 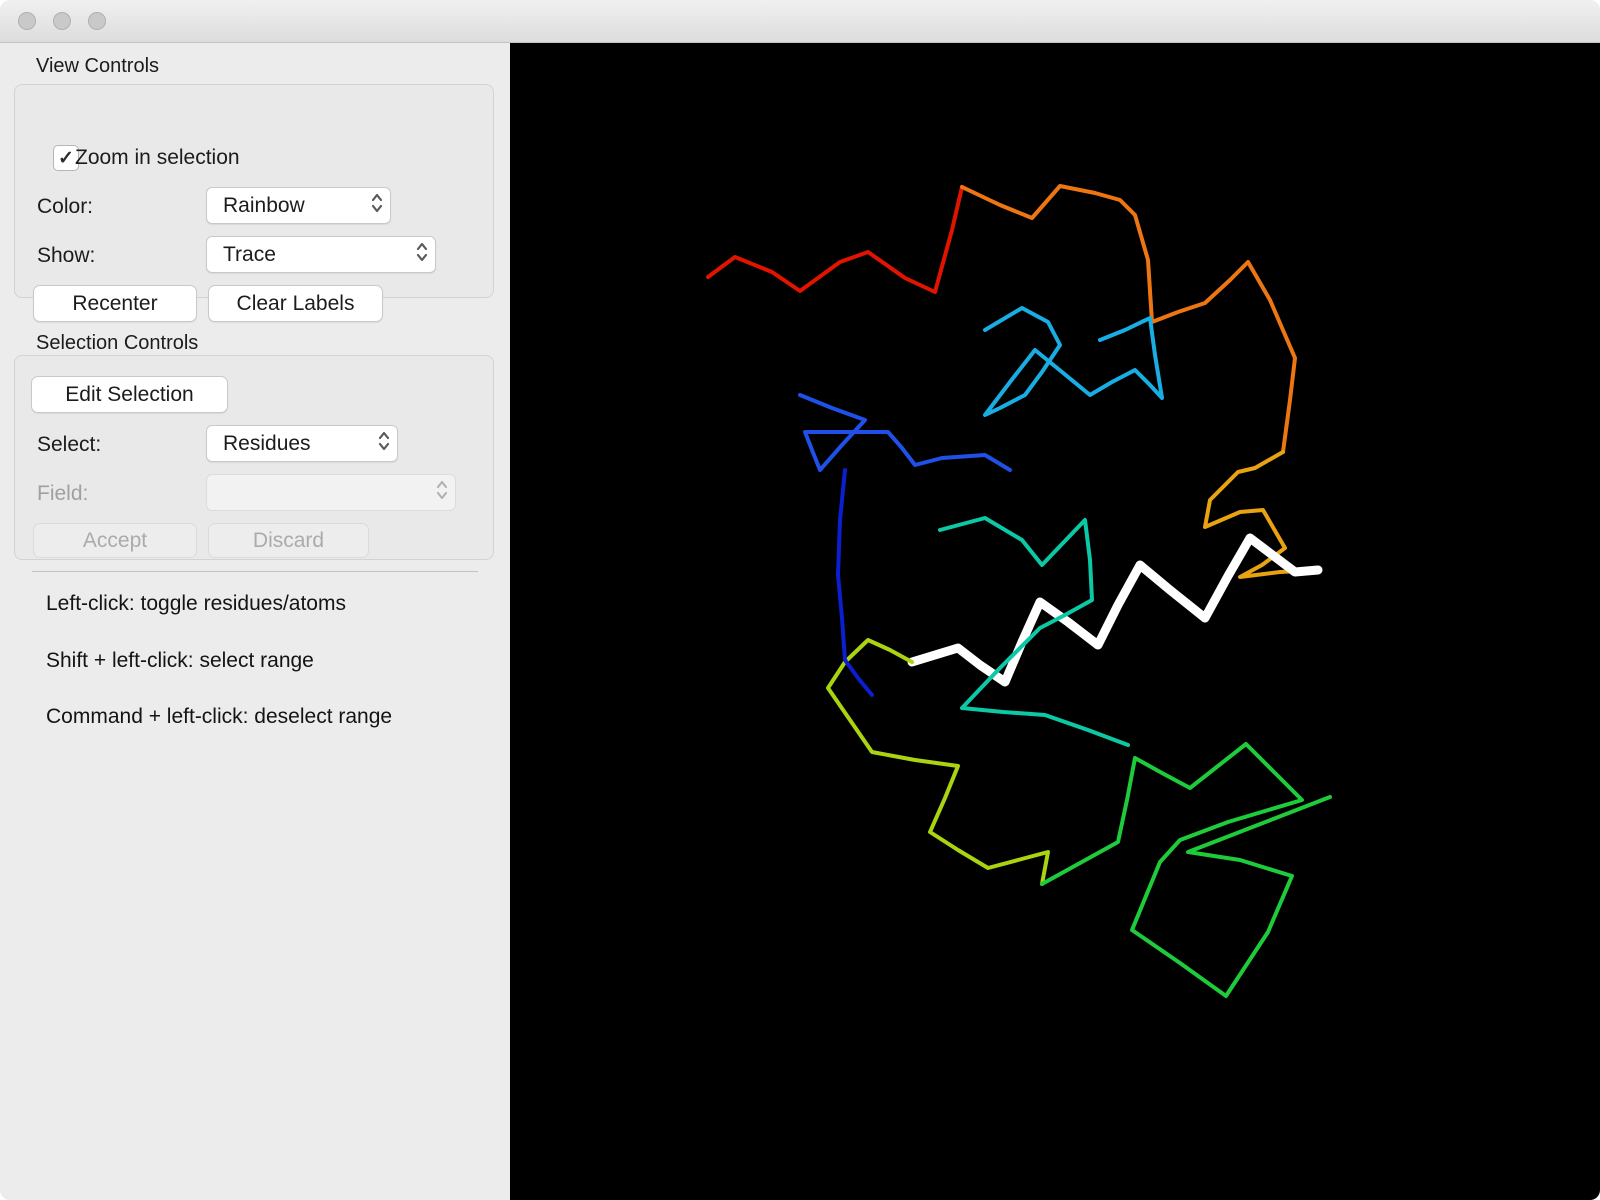 I want to click on close-button, so click(x=27, y=21).